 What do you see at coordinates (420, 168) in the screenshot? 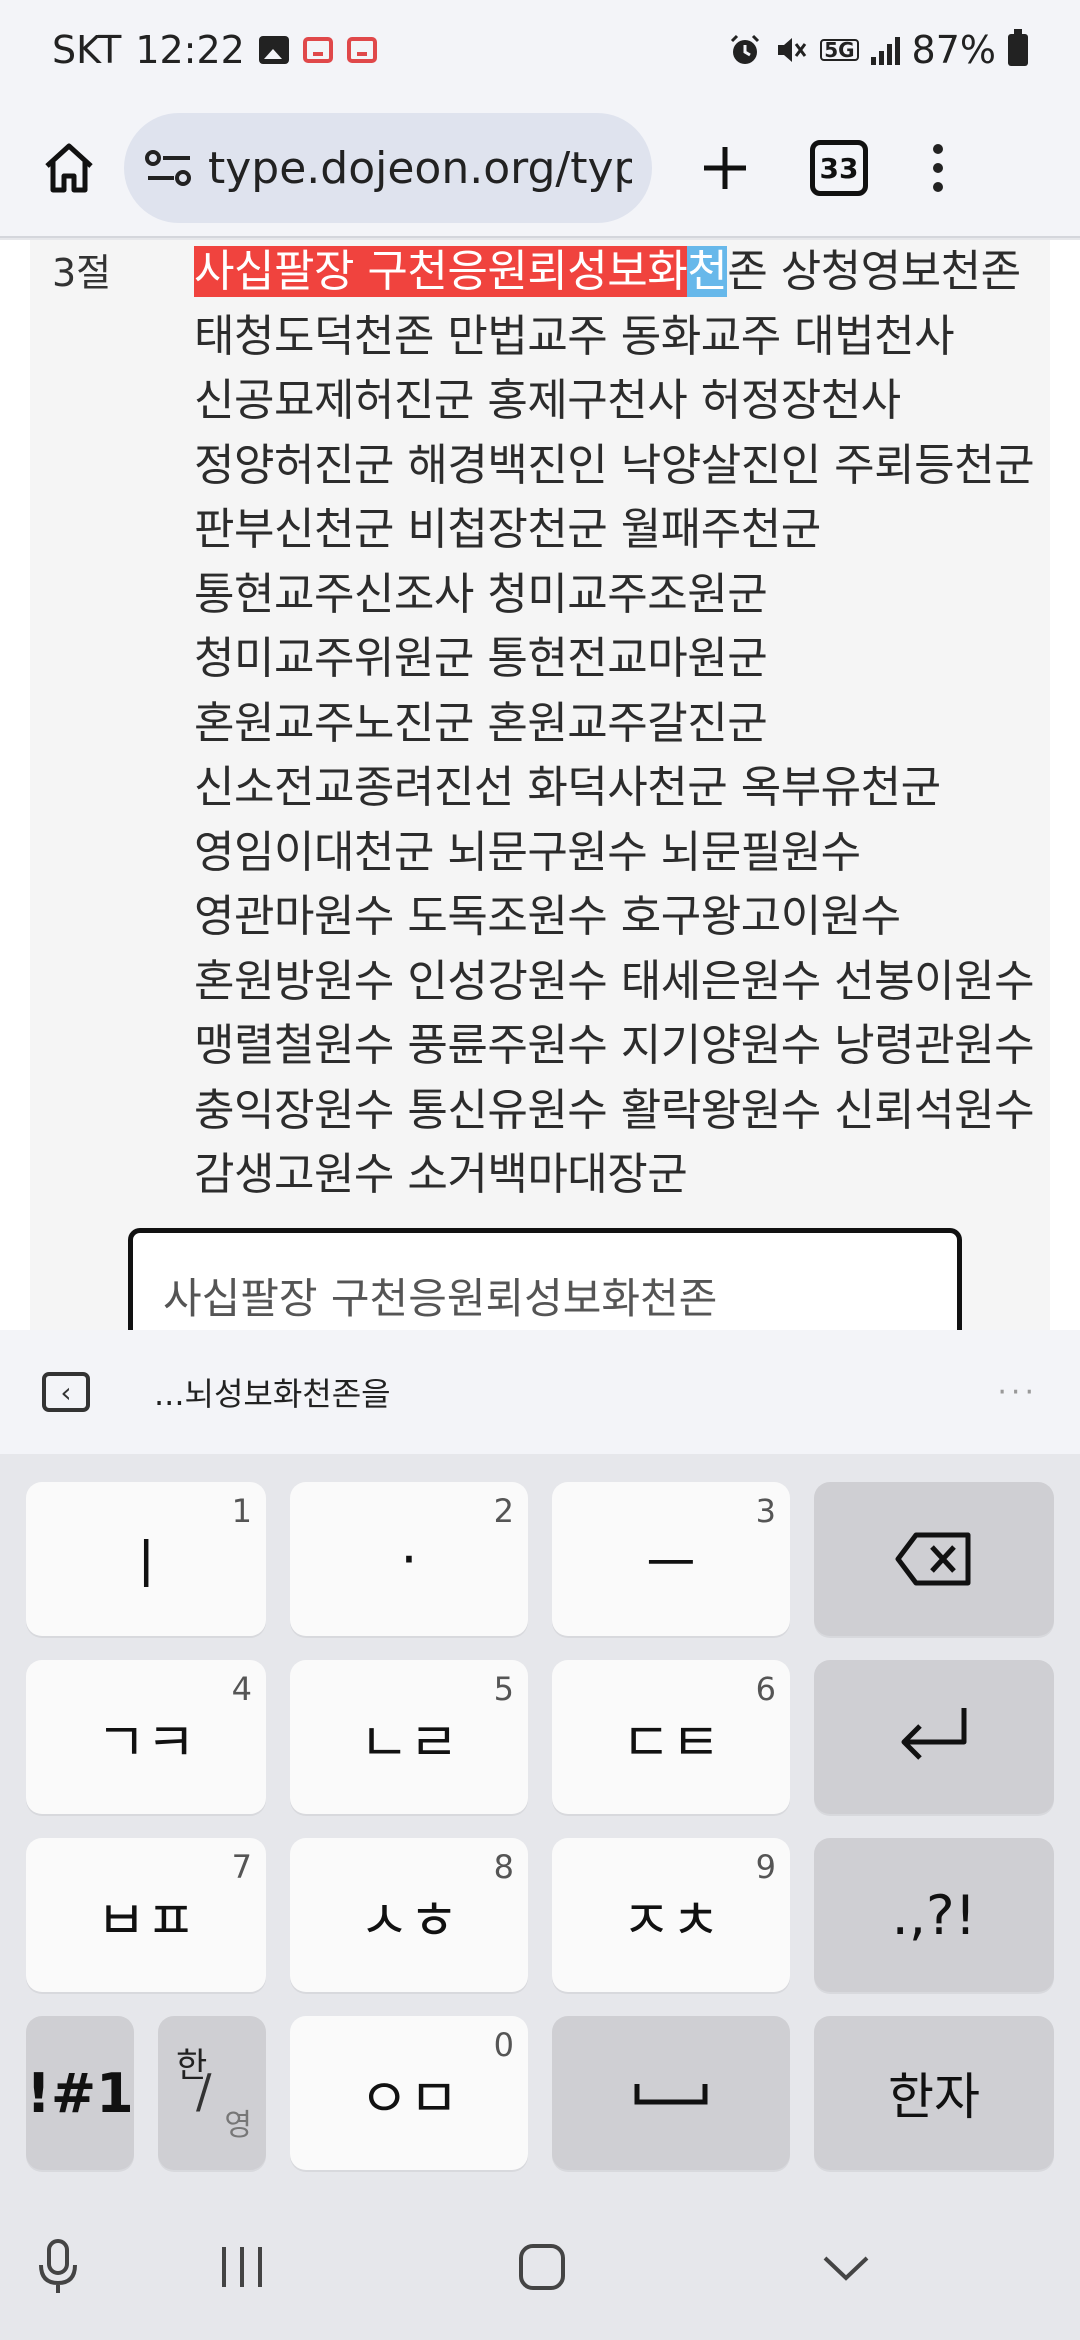
I see `url-text: type.dojeon.org/typ` at bounding box center [420, 168].